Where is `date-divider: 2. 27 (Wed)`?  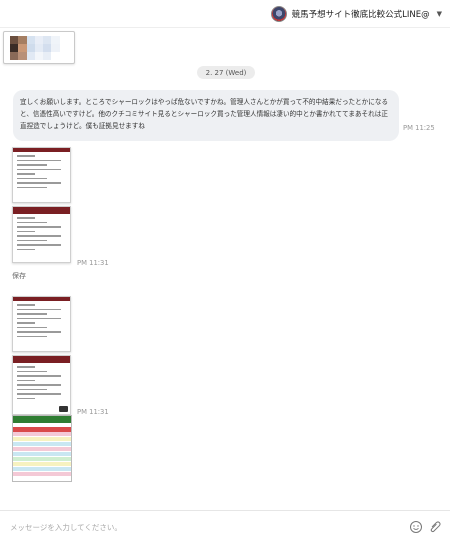
date-divider: 2. 27 (Wed) is located at coordinates (226, 72).